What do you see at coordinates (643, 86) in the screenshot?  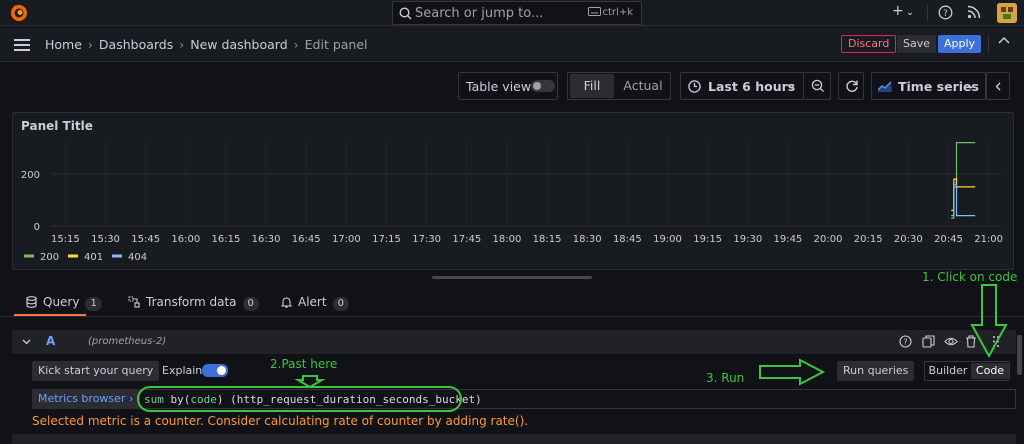 I see `actual-option: Actual` at bounding box center [643, 86].